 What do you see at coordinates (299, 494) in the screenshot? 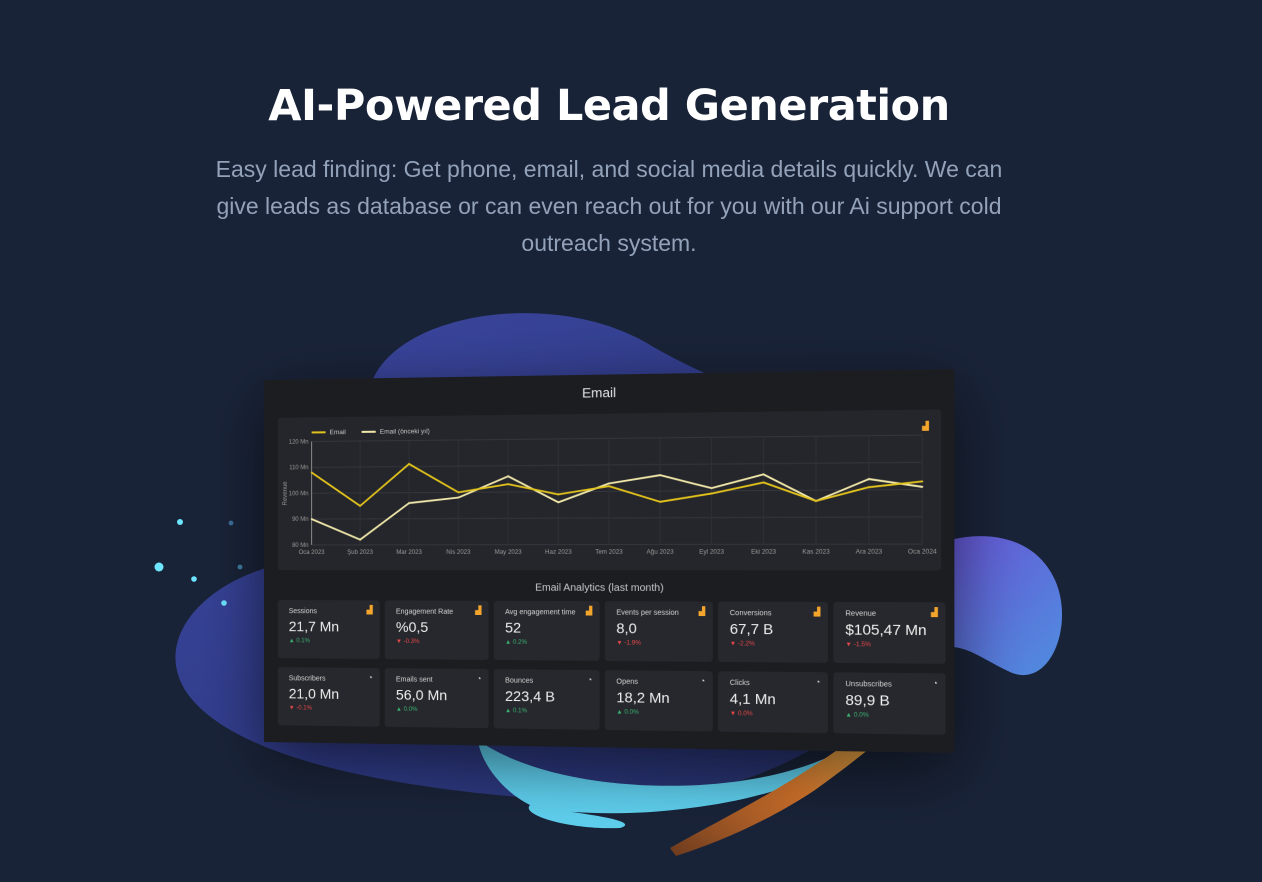
I see `y-tick-label: 100 Mn` at bounding box center [299, 494].